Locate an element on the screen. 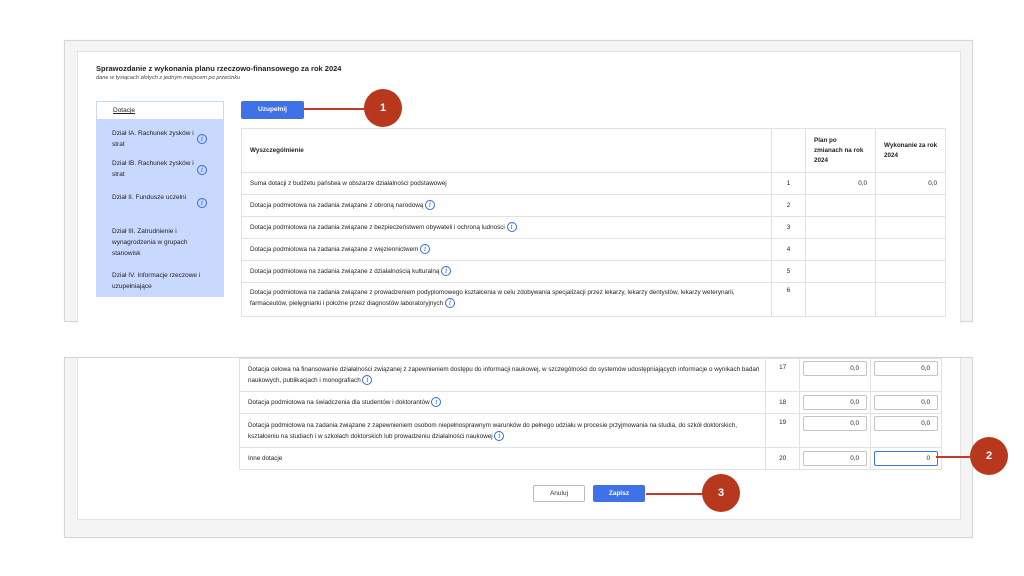 The image size is (1024, 576). sidebar-item-dzial-ii: Dział II. Fundusze uczelni i is located at coordinates (160, 200).